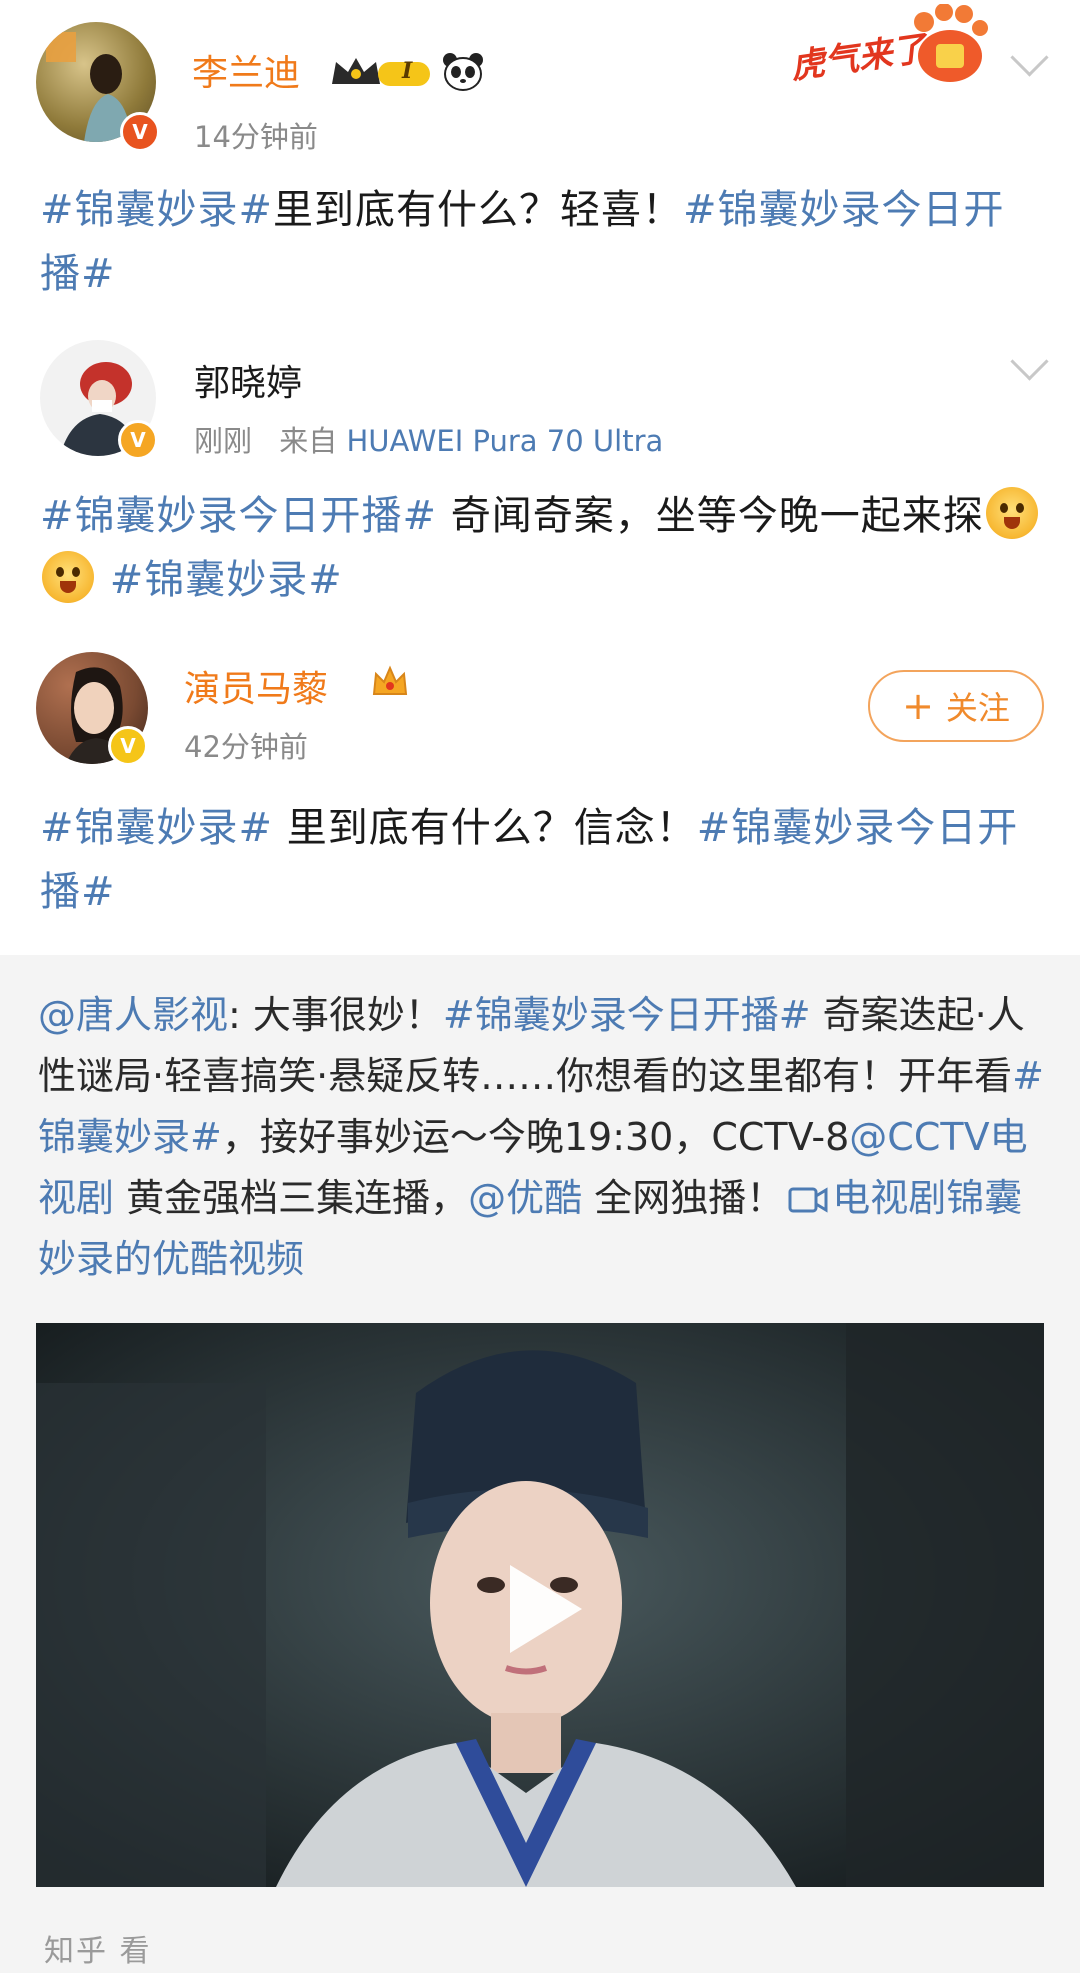 The width and height of the screenshot is (1080, 1973). I want to click on post-content: #锦囊妙录#里到底有什么？轻喜！#锦囊妙录今日开播#, so click(540, 242).